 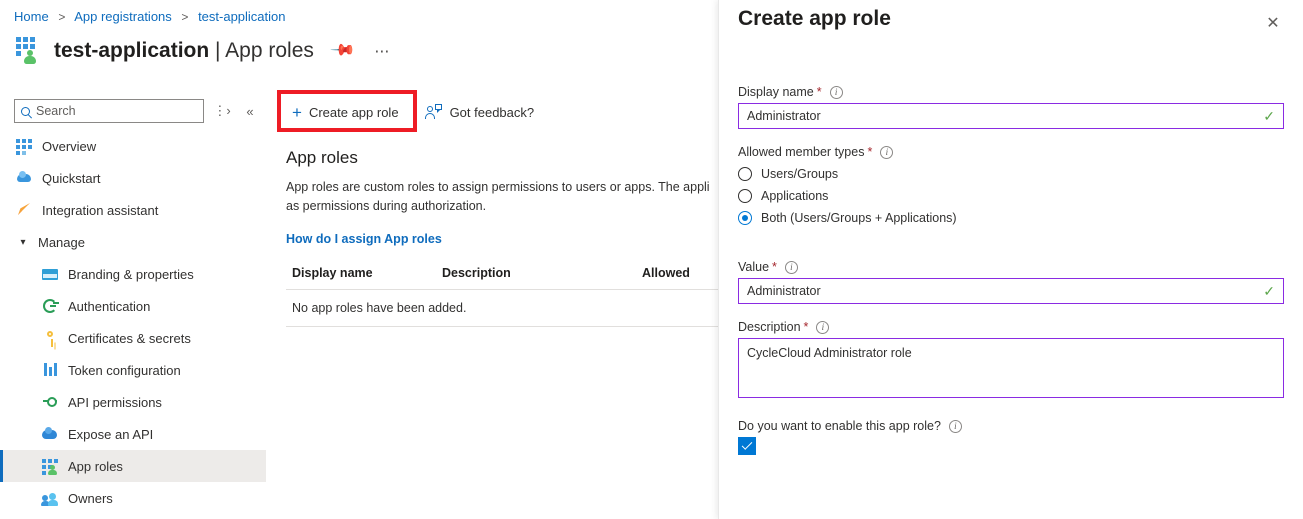 What do you see at coordinates (1011, 196) in the screenshot?
I see `radio-applications: Applications` at bounding box center [1011, 196].